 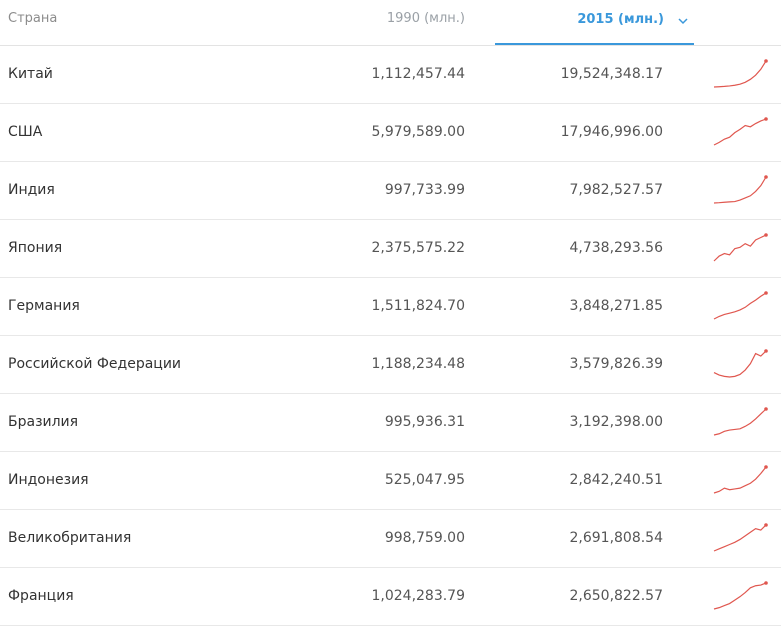 I want to click on table-row: Франция 1,024,283.79 2,650,822.57, so click(x=390, y=597).